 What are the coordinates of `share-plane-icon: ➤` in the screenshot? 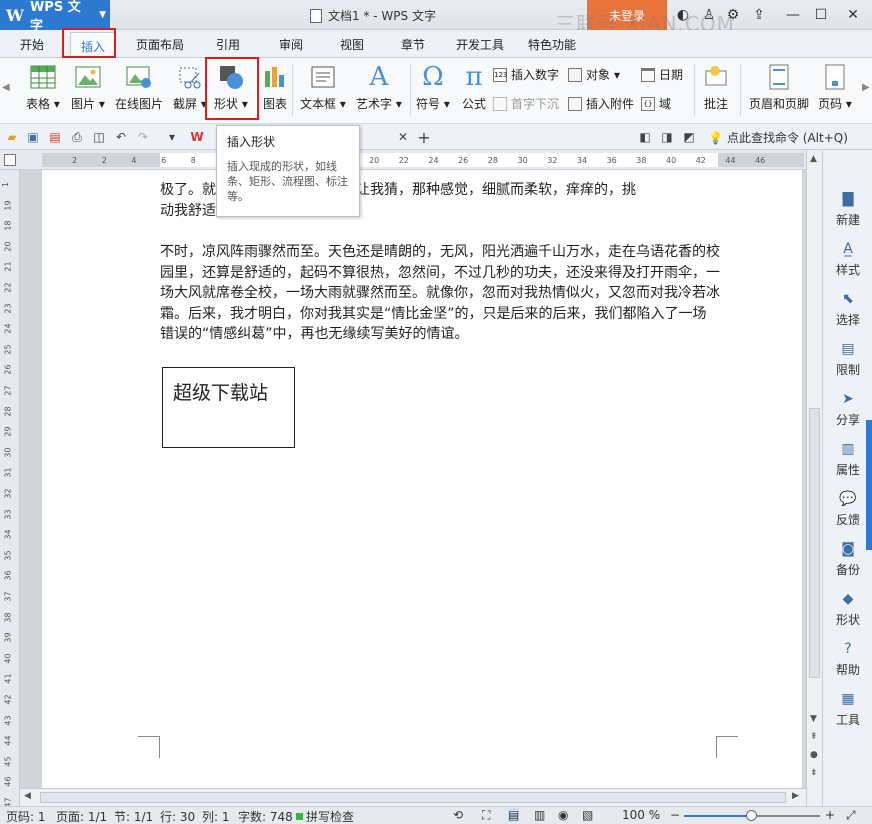 It's located at (848, 399).